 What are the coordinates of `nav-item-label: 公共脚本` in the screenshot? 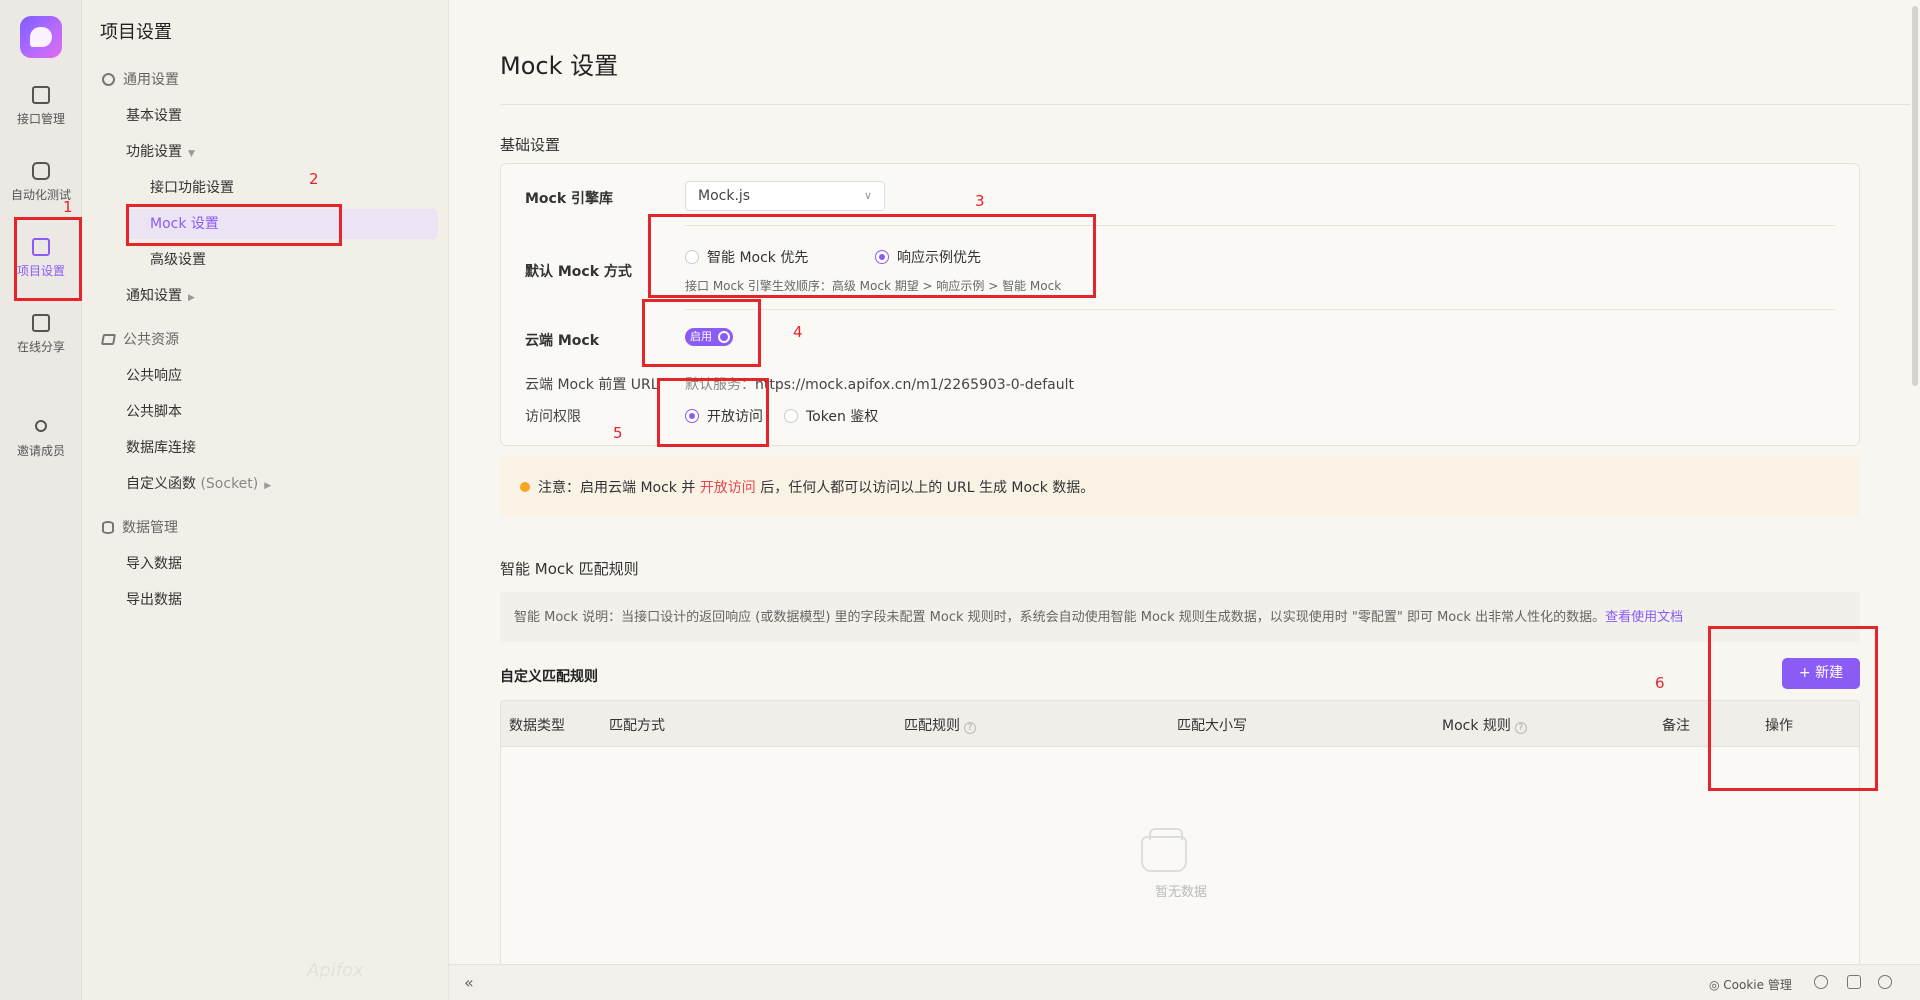 It's located at (154, 412).